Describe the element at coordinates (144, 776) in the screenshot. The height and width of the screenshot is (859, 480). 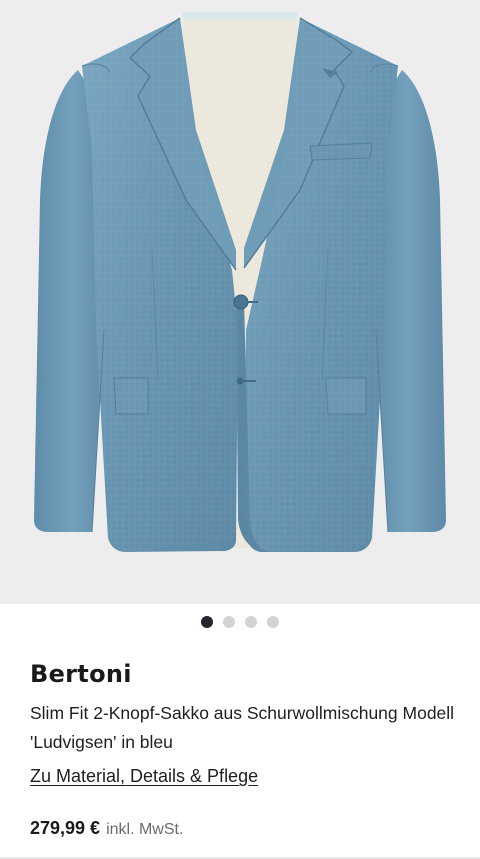
I see `details-link: Zu Material, Details & Pflege` at that location.